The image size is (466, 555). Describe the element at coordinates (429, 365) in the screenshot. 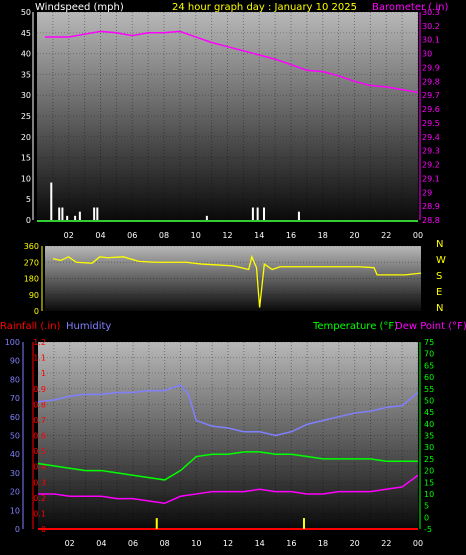

I see `temperature-tick-label: 65` at that location.